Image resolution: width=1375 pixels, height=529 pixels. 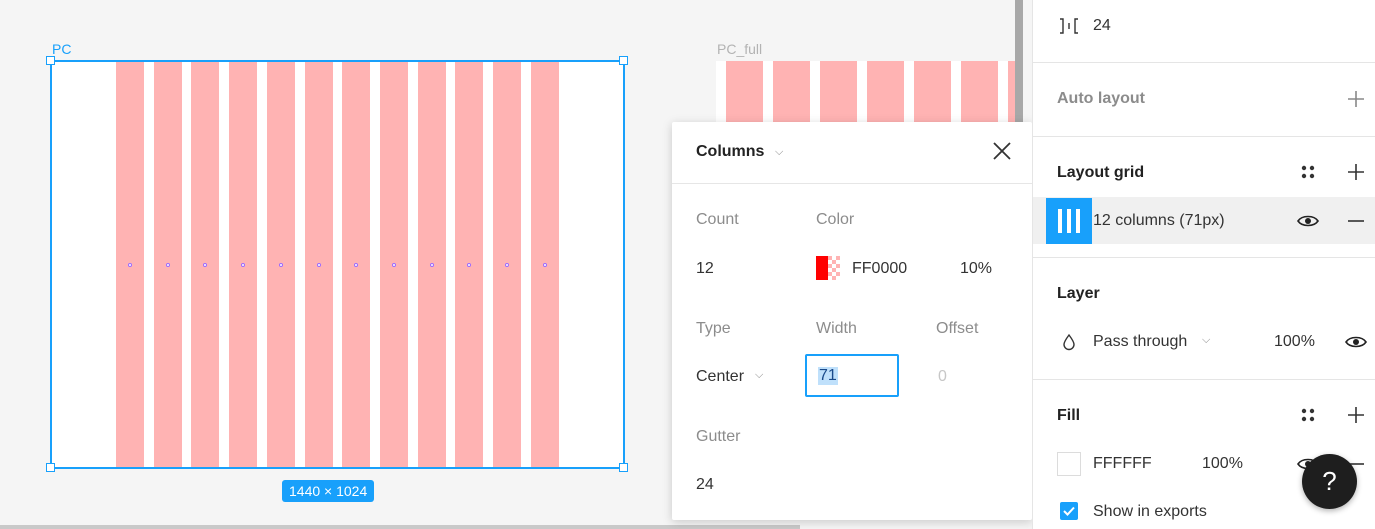 I want to click on show-in-exports-checkbox, so click(x=1069, y=511).